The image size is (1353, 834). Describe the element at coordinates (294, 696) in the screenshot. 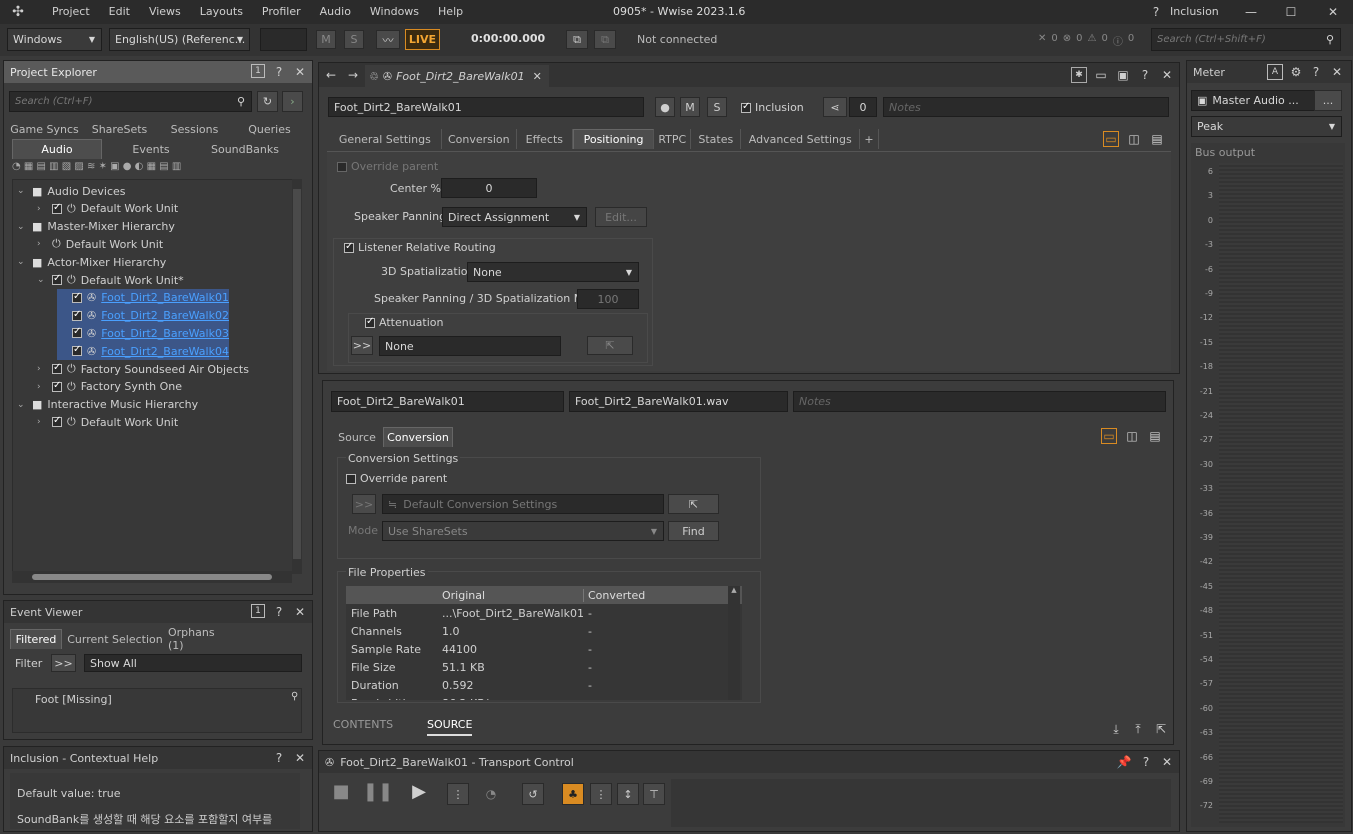

I see `search-icon: ⚲` at that location.